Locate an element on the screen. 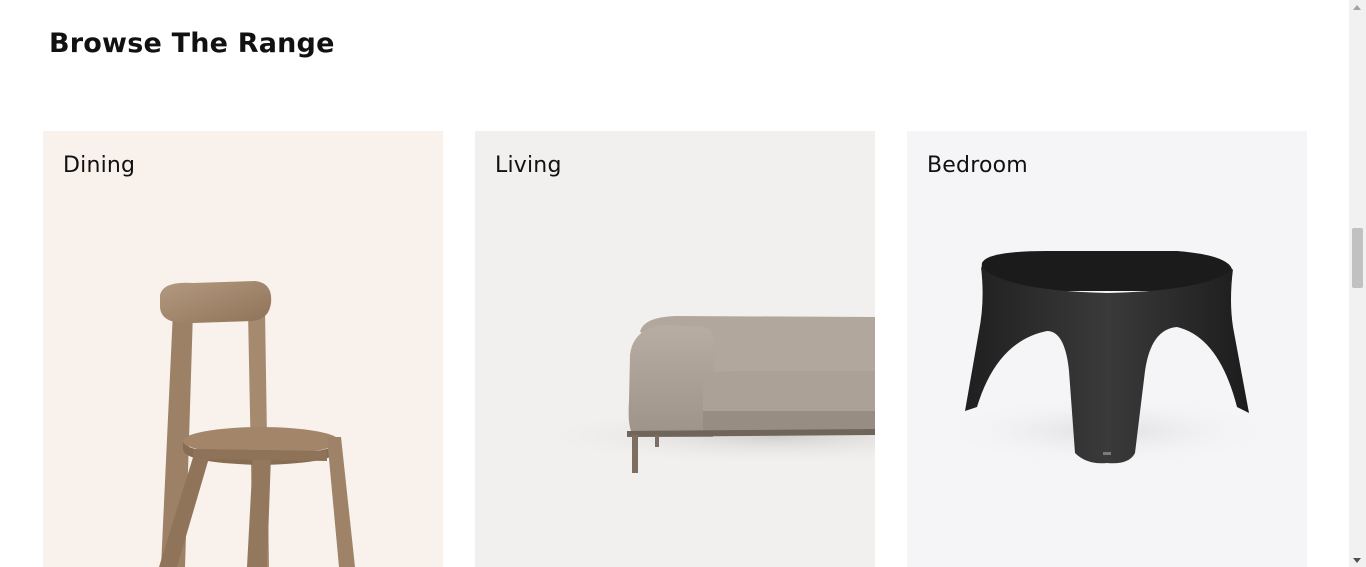 This screenshot has width=1366, height=567. section-title: Browse The Range is located at coordinates (192, 43).